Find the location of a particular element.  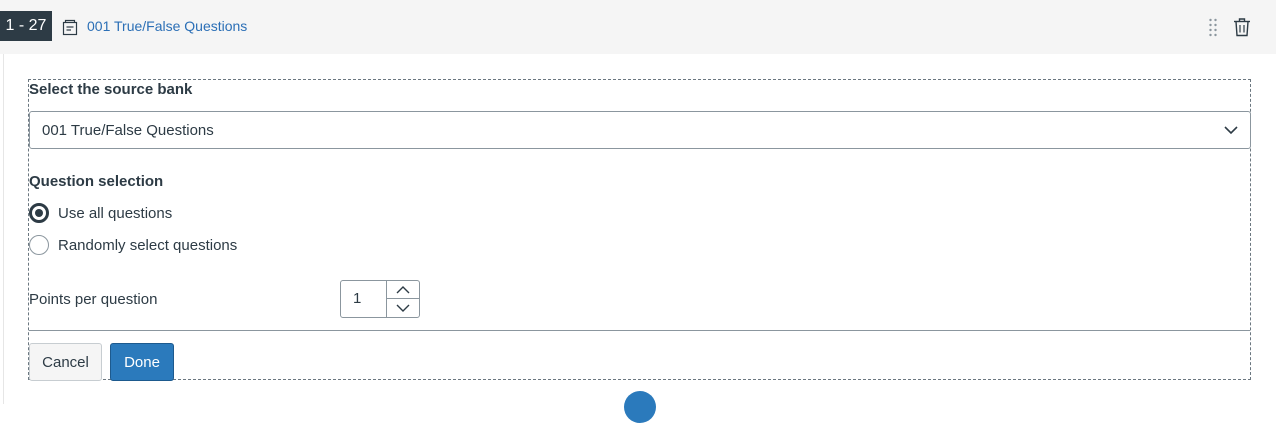

radio-random: Randomly select questions is located at coordinates (133, 245).